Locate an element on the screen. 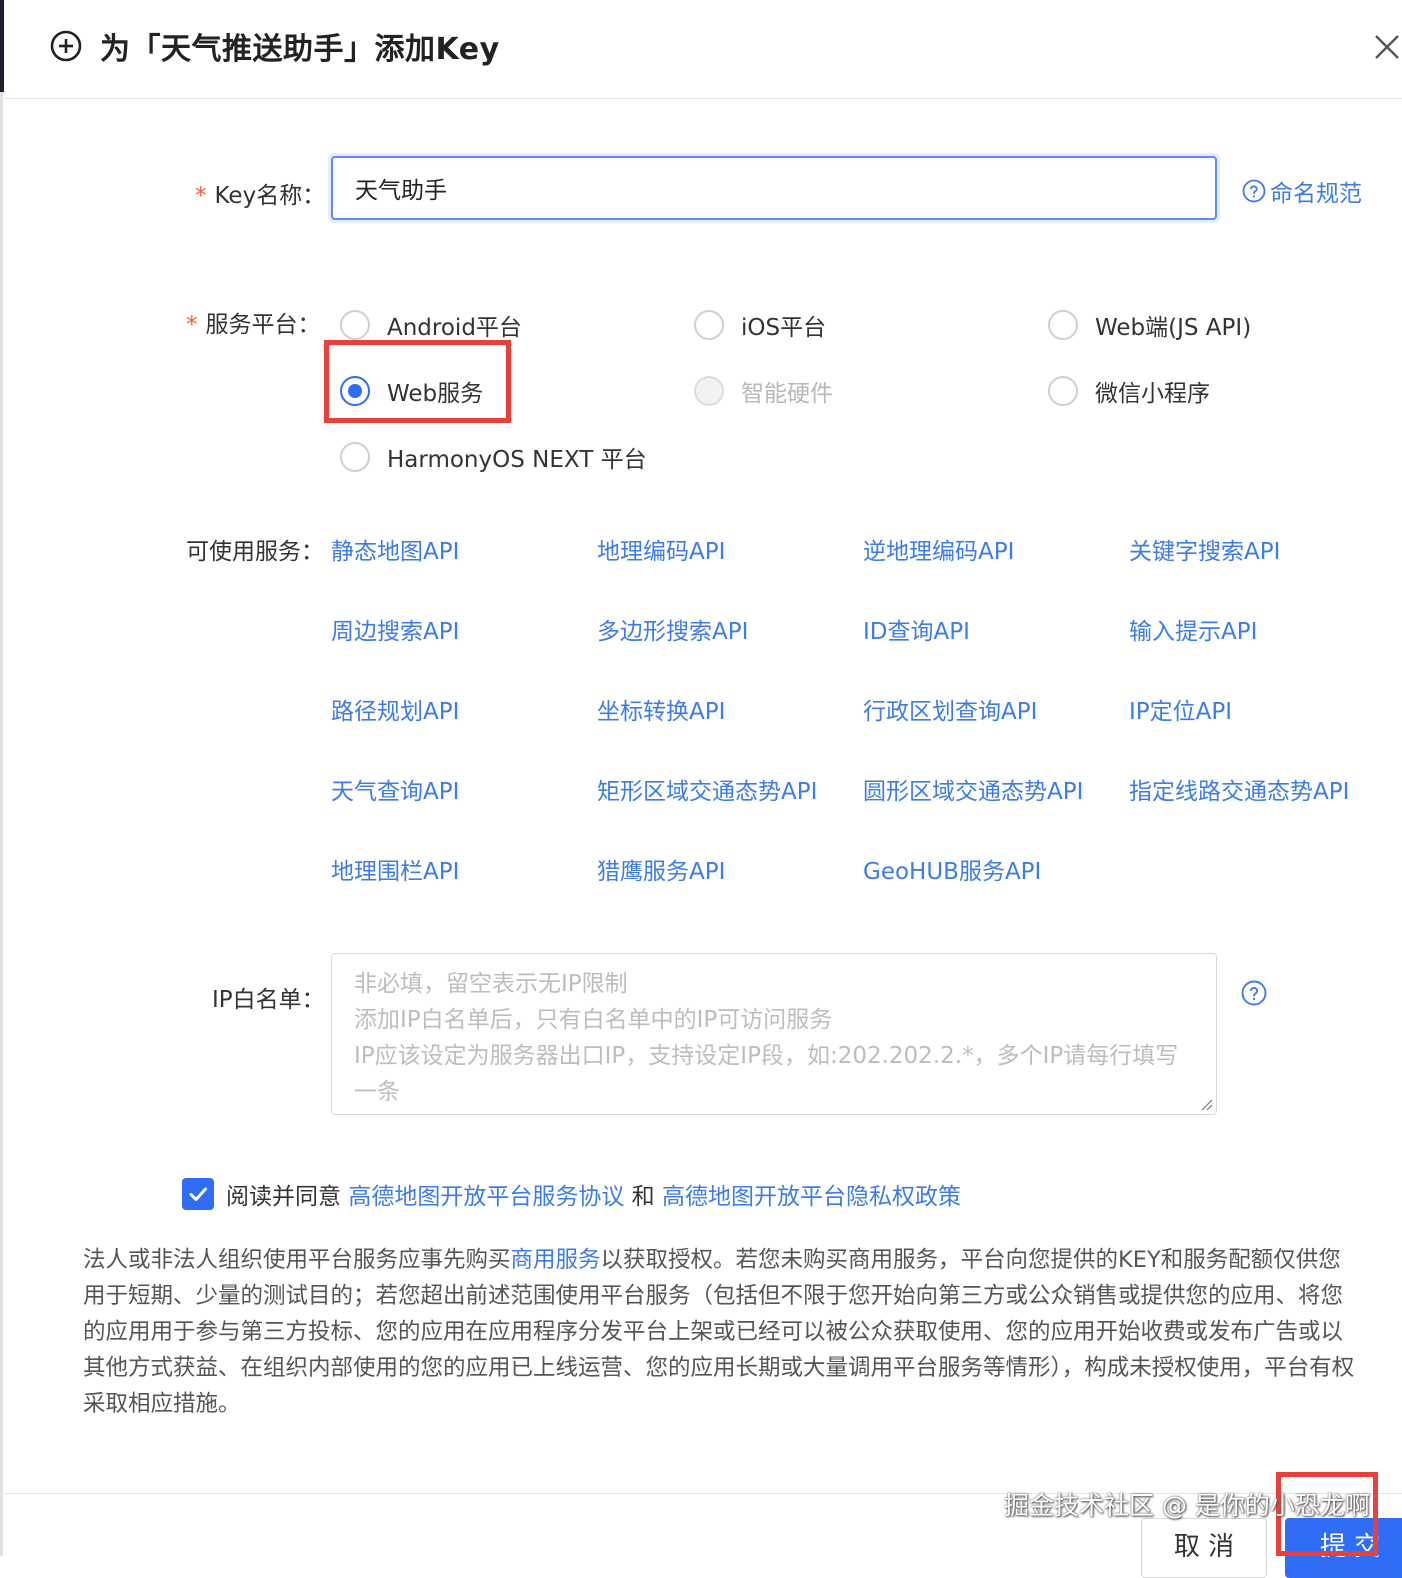 The image size is (1402, 1578). add-circle-icon is located at coordinates (66, 46).